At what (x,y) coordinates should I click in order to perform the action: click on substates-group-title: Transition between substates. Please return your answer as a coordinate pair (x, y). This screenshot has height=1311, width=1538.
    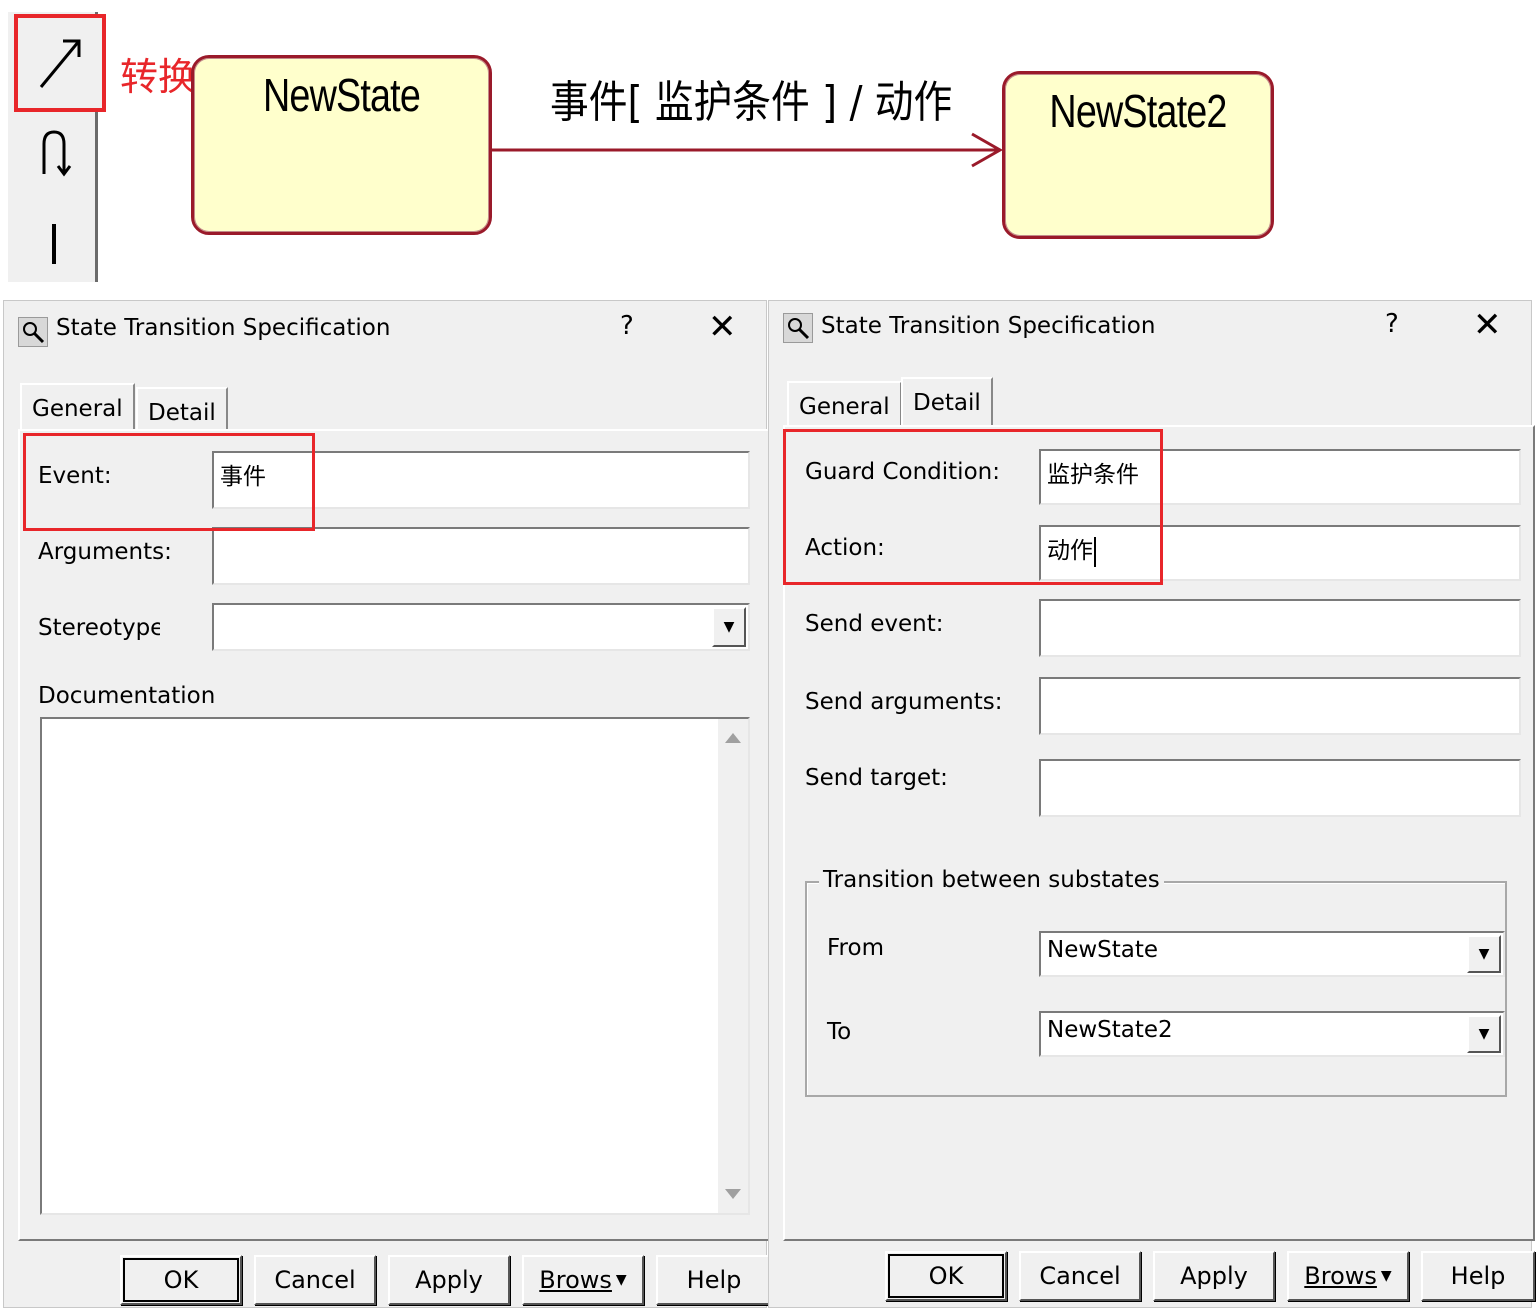
    Looking at the image, I should click on (991, 880).